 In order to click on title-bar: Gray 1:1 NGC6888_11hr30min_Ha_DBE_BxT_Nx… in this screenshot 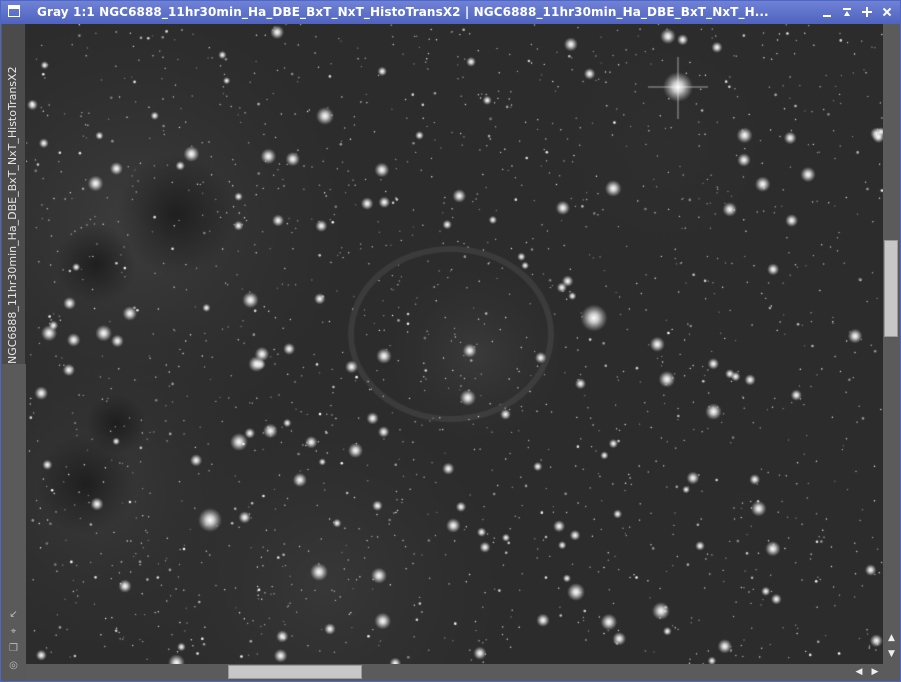, I will do `click(450, 12)`.